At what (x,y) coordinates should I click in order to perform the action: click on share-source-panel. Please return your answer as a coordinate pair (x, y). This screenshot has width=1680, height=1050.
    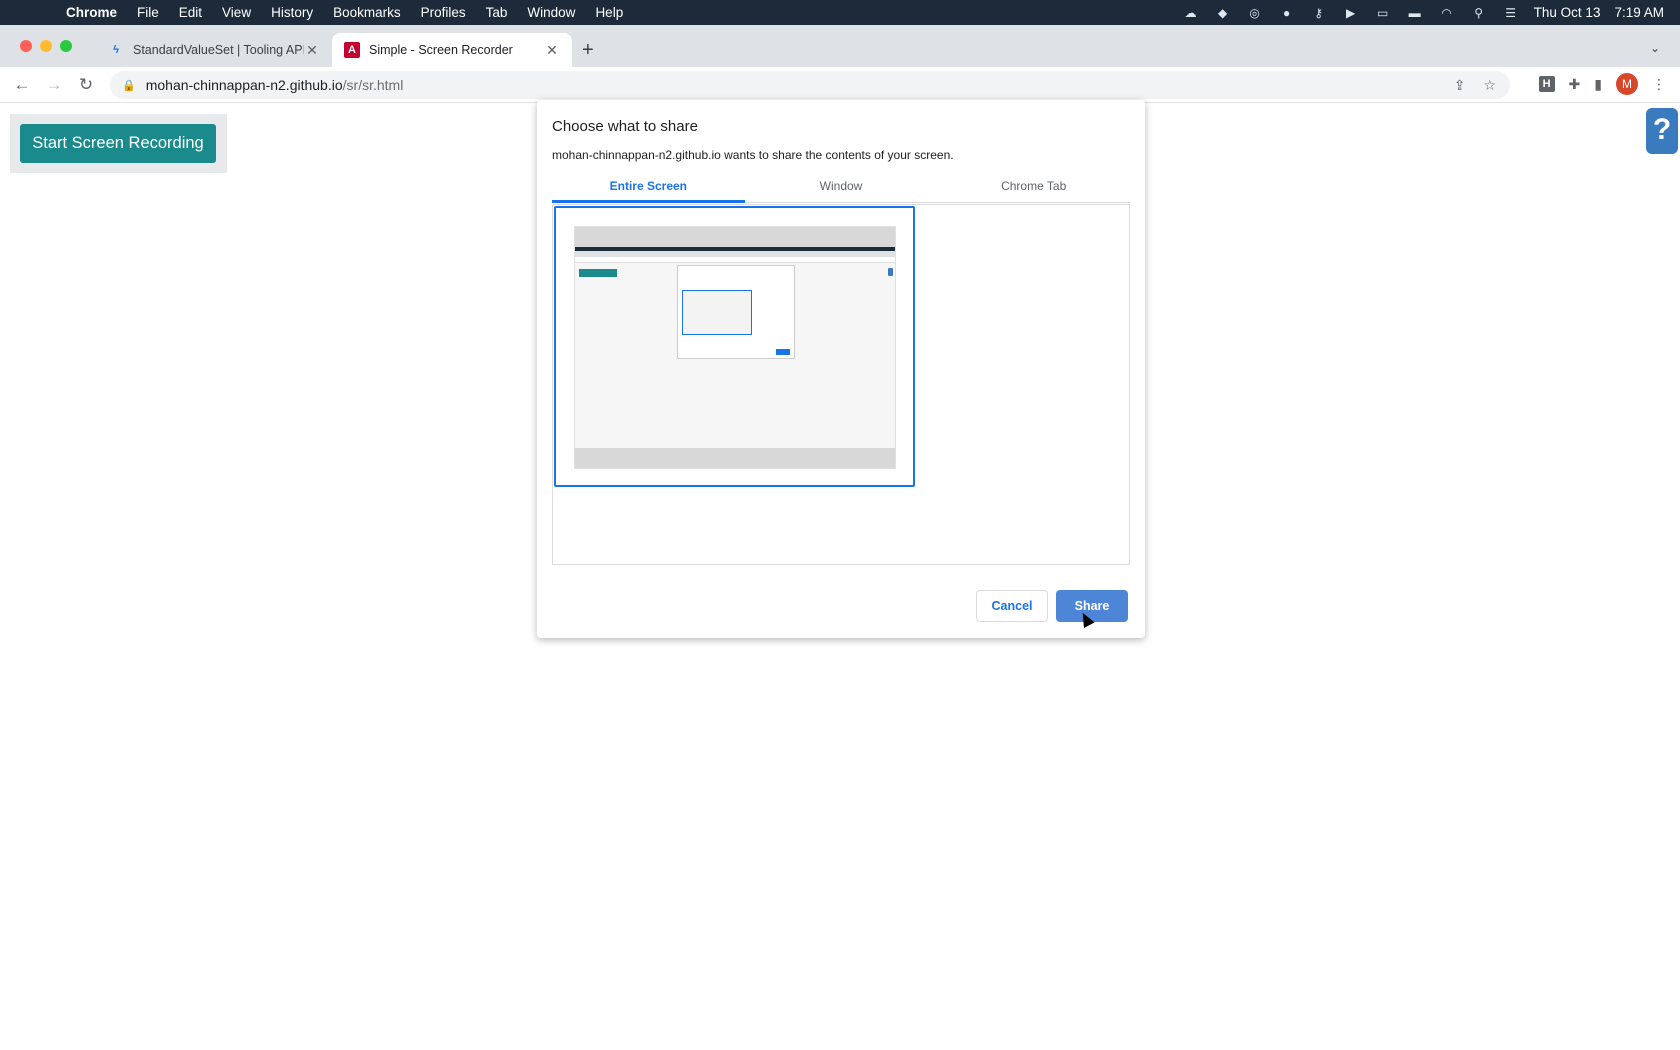
    Looking at the image, I should click on (841, 384).